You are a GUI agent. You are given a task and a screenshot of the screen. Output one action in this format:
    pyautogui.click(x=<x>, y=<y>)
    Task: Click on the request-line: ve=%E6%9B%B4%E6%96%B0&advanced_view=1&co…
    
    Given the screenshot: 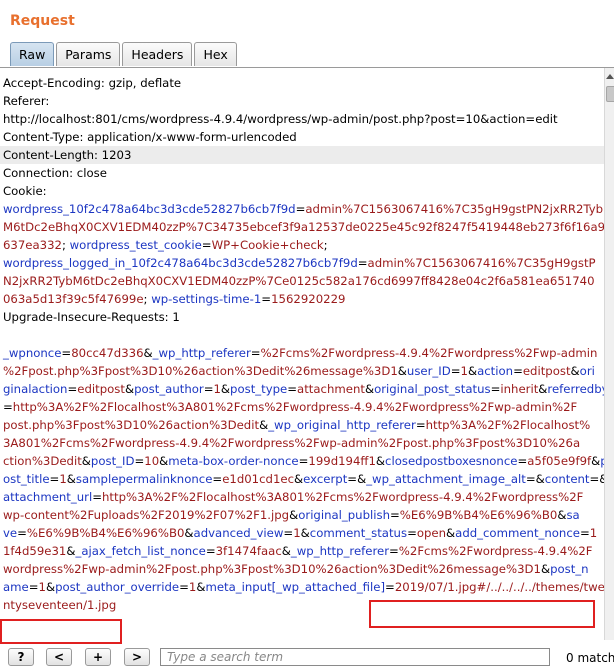 What is the action you would take?
    pyautogui.click(x=302, y=533)
    